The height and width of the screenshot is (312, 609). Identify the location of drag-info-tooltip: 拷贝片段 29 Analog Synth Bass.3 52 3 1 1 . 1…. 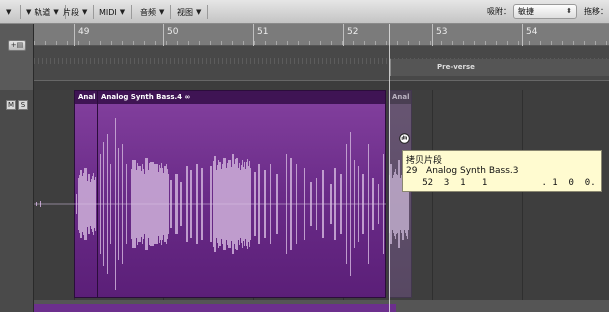
(502, 171).